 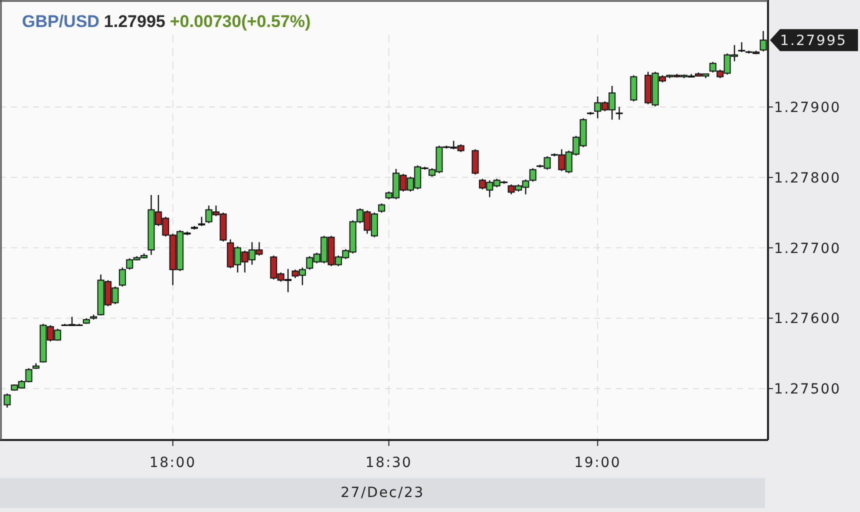 I want to click on price-axis-label: 1.27900, so click(x=807, y=108).